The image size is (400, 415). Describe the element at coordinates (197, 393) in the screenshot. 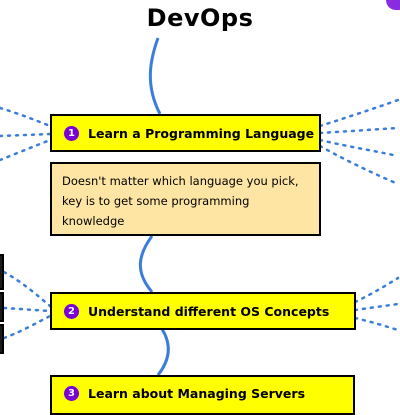

I see `step-3-label: Learn about Managing Servers` at that location.